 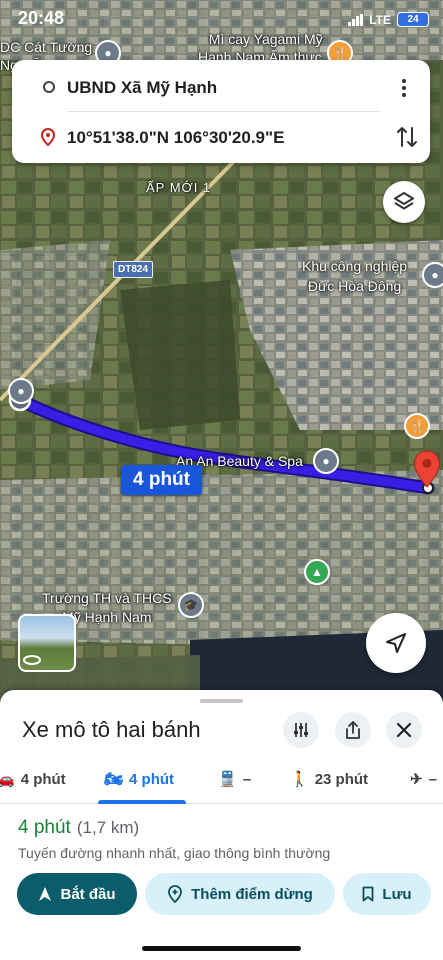 What do you see at coordinates (7, 779) in the screenshot?
I see `car-icon: 🚗` at bounding box center [7, 779].